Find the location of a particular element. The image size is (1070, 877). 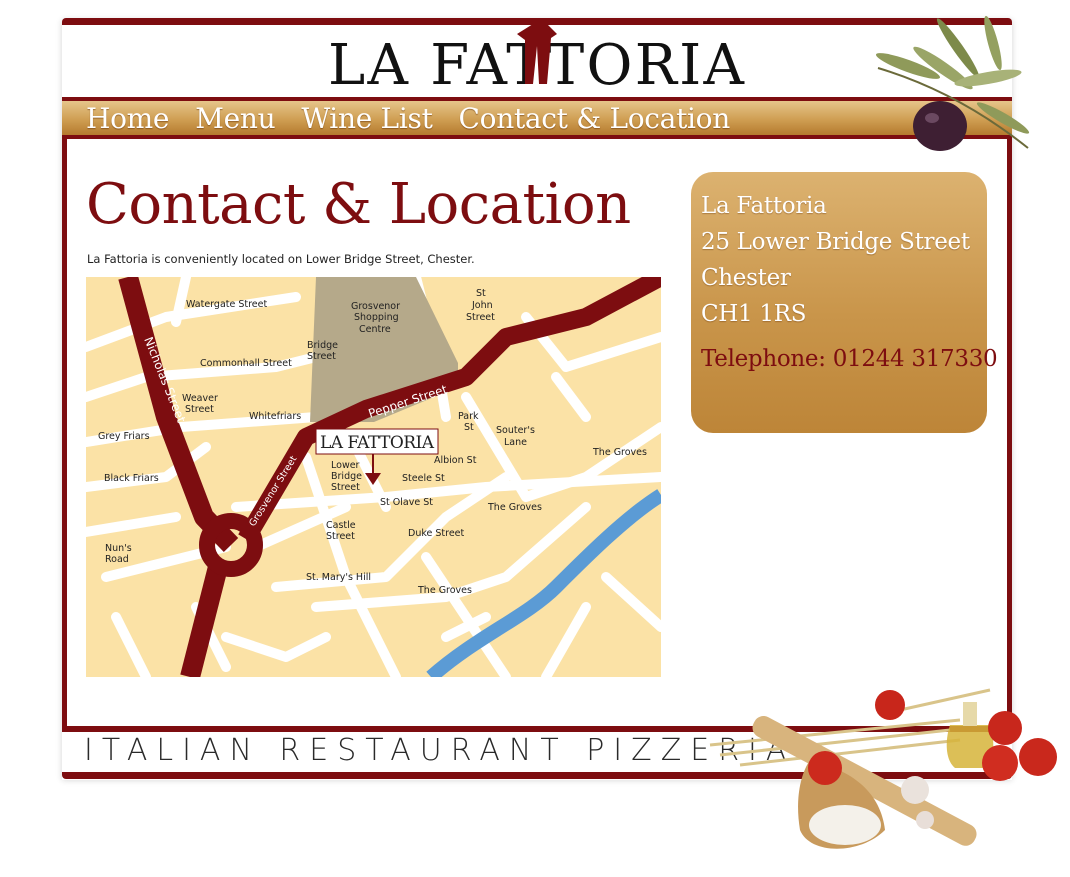

map-label-st-john-2: John is located at coordinates (482, 305).